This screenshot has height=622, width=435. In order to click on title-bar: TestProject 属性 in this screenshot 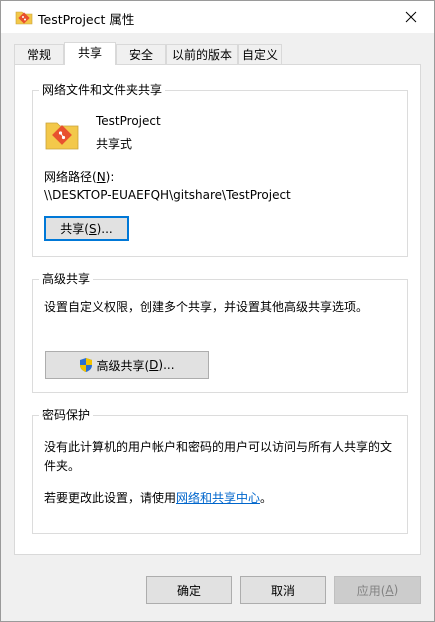, I will do `click(217, 17)`.